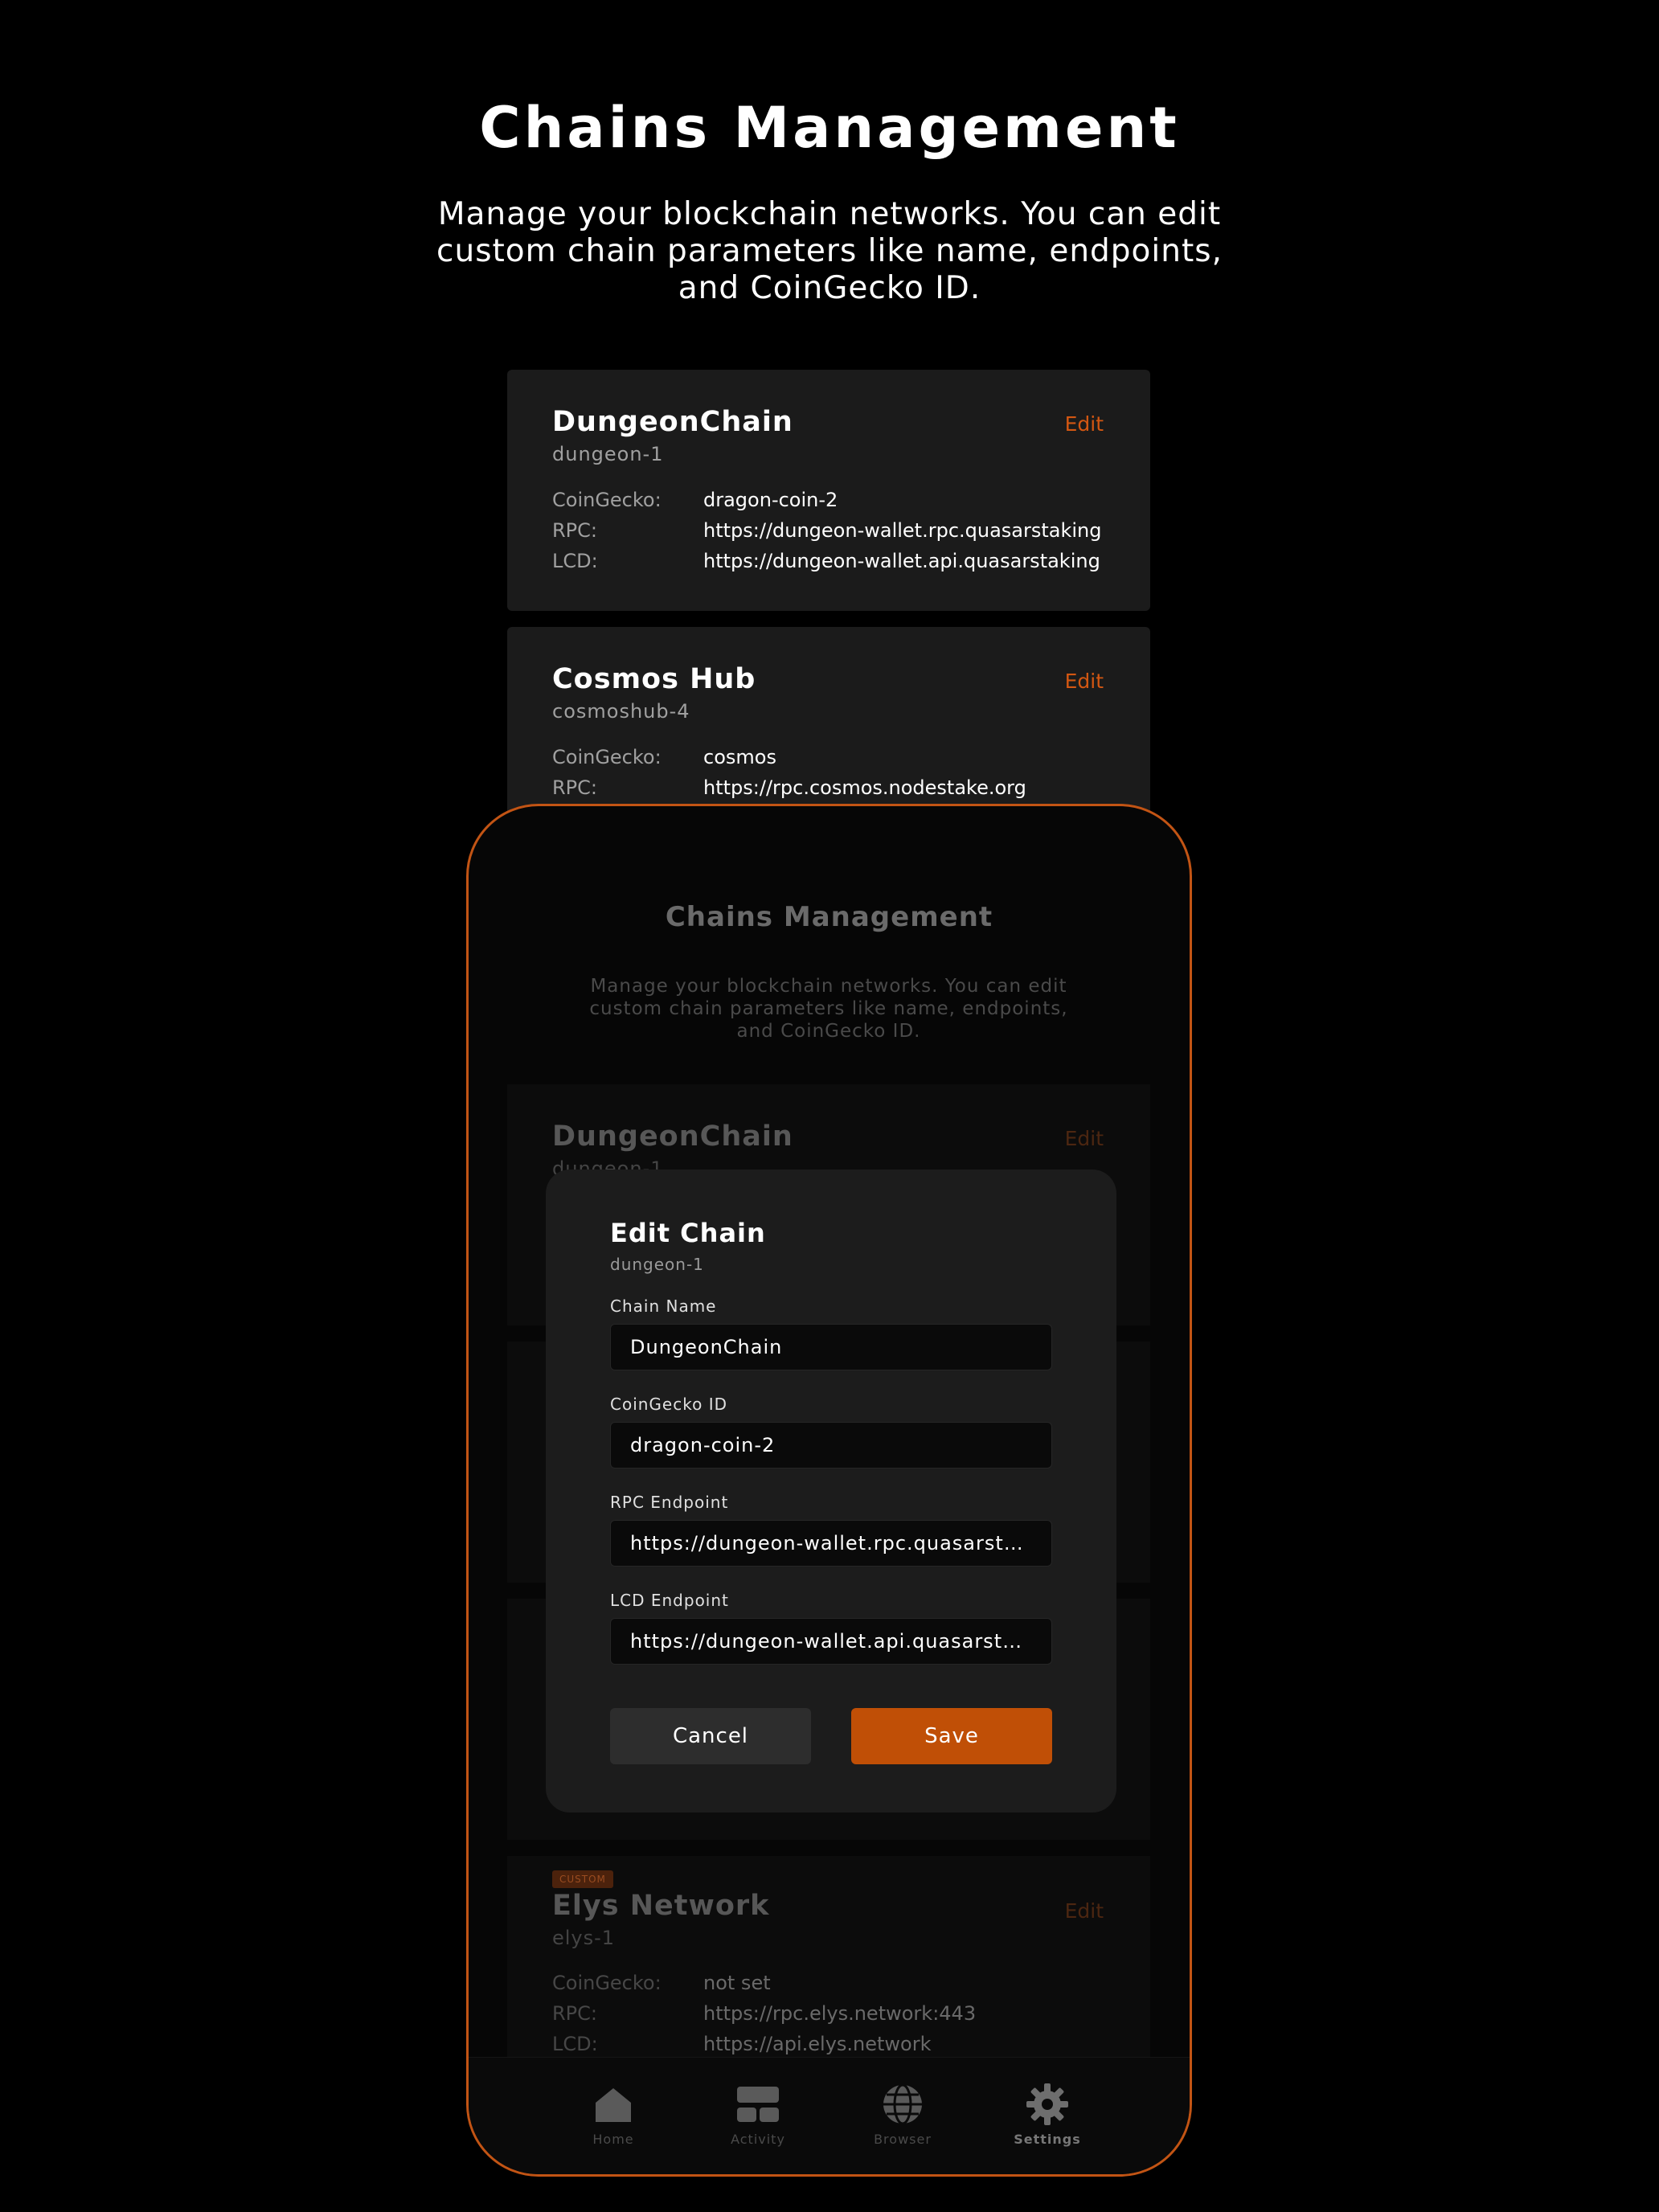 The image size is (1659, 2212). What do you see at coordinates (710, 1736) in the screenshot?
I see `cancel-button: Cancel` at bounding box center [710, 1736].